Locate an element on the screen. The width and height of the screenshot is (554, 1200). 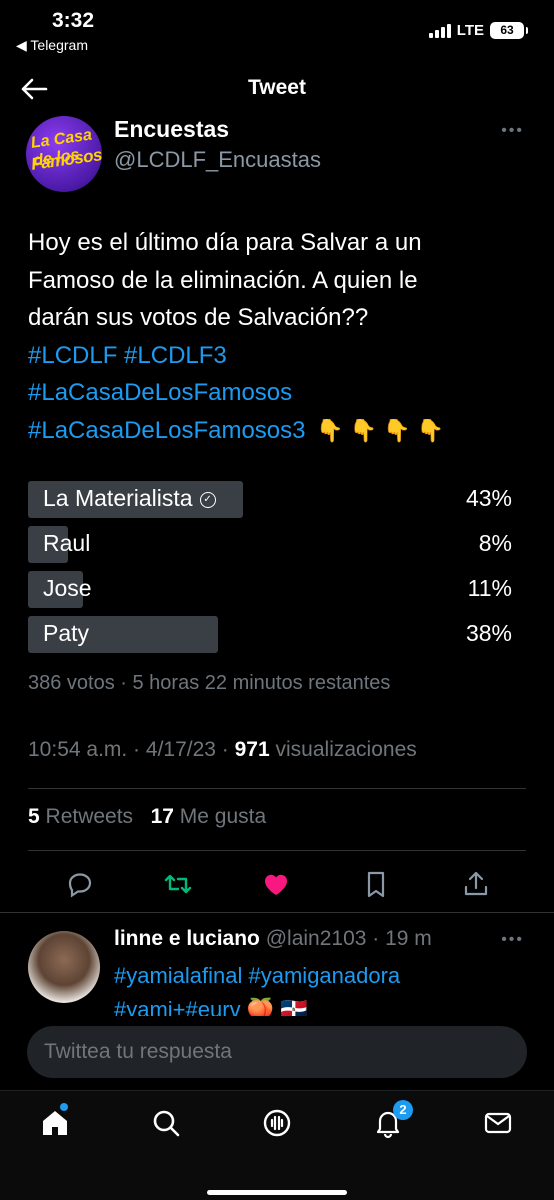
like-heart-icon is located at coordinates (276, 884).